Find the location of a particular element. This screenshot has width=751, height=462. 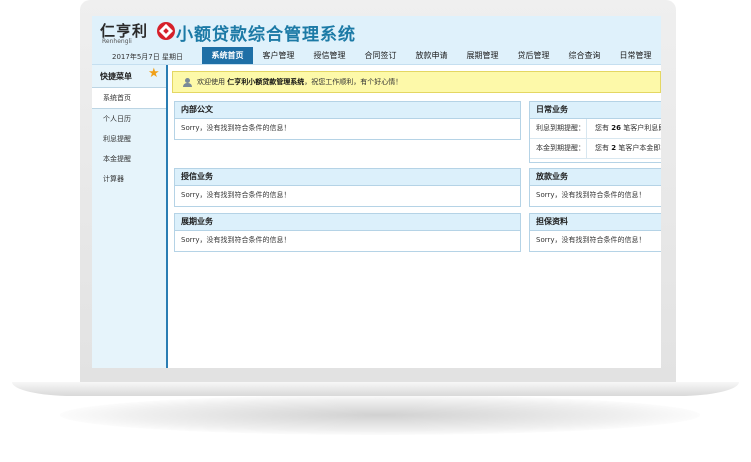

logo-mark-icon is located at coordinates (166, 31).